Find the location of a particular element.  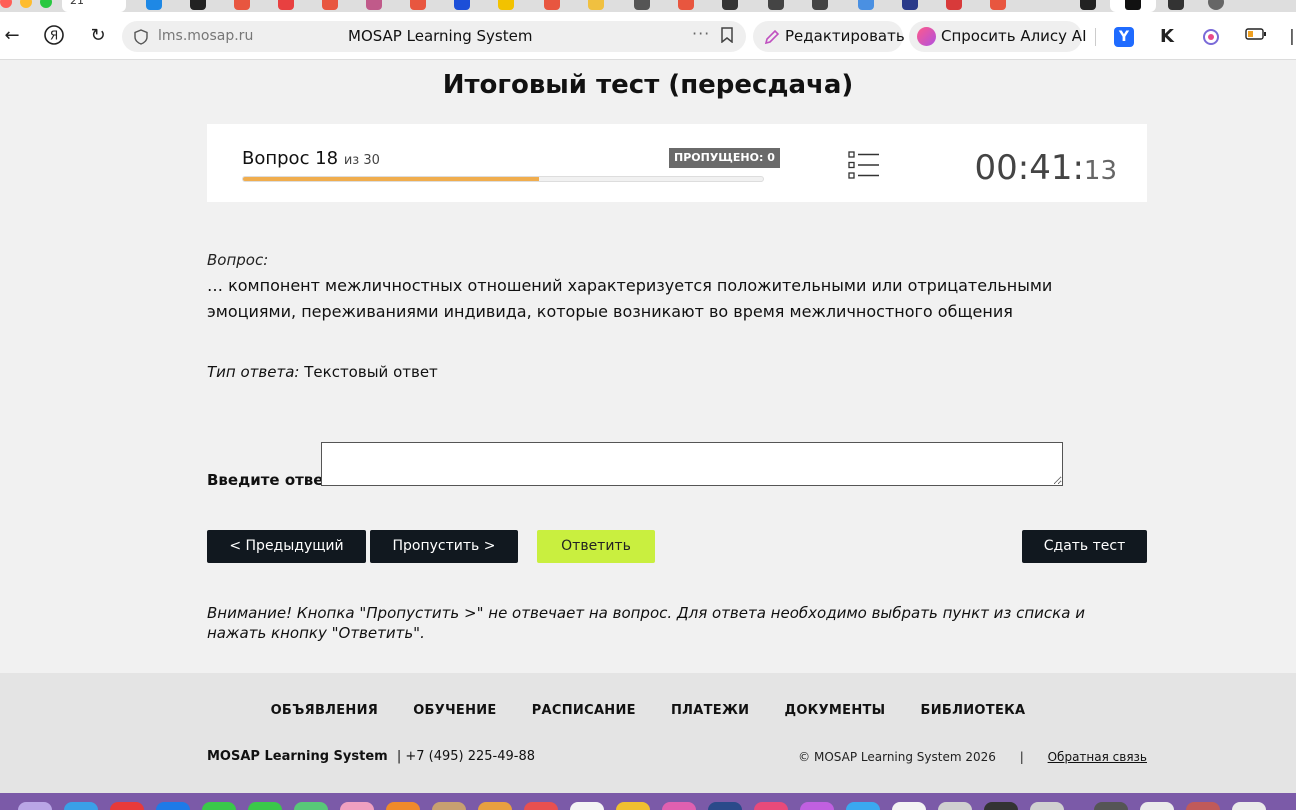

new-tab-icon is located at coordinates (1216, 5).